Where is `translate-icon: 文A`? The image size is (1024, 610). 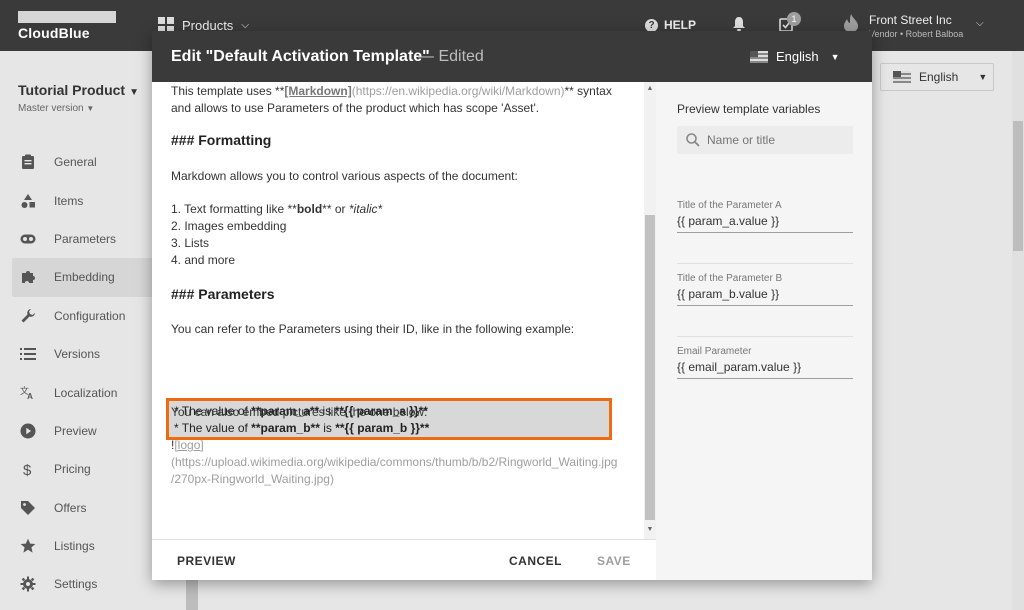 translate-icon: 文A is located at coordinates (28, 393).